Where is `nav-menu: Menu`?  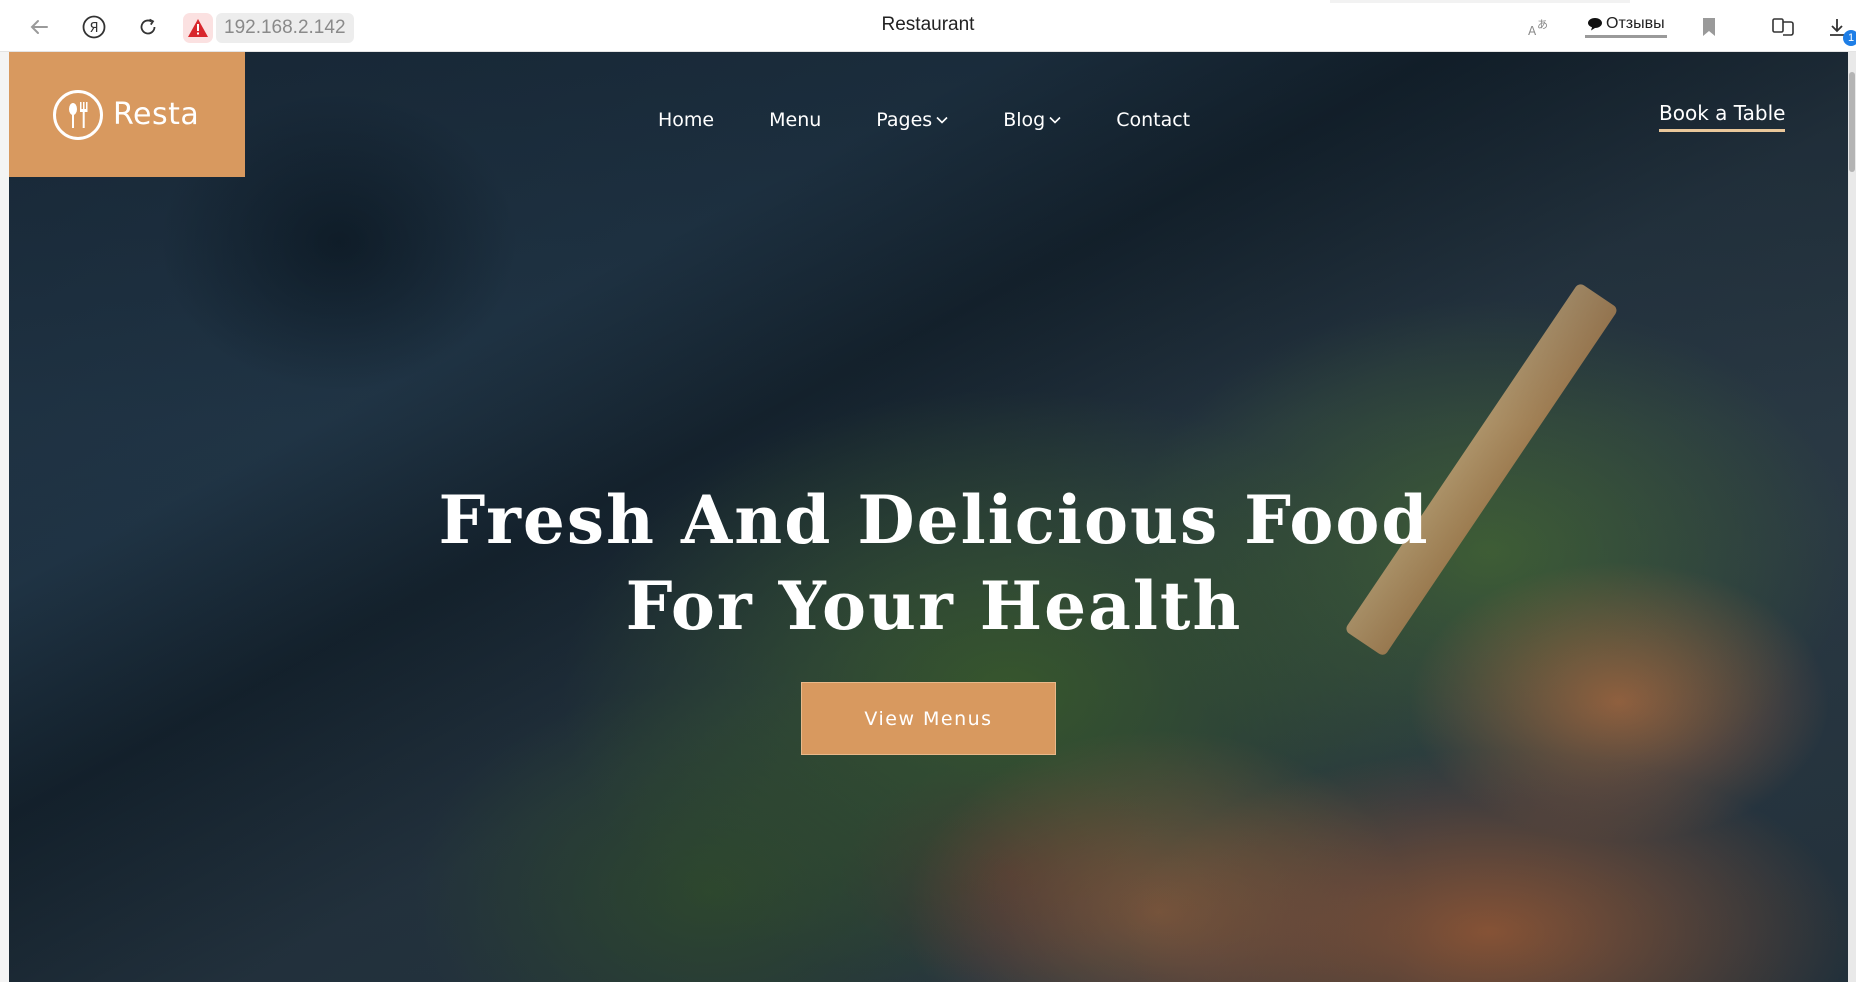
nav-menu: Menu is located at coordinates (795, 120).